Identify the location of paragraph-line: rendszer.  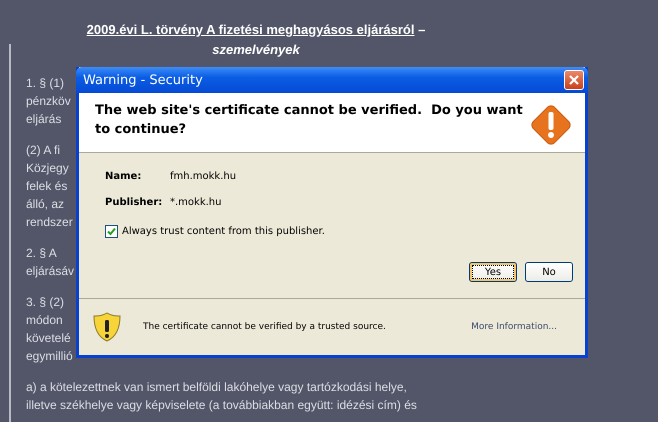
(49, 222).